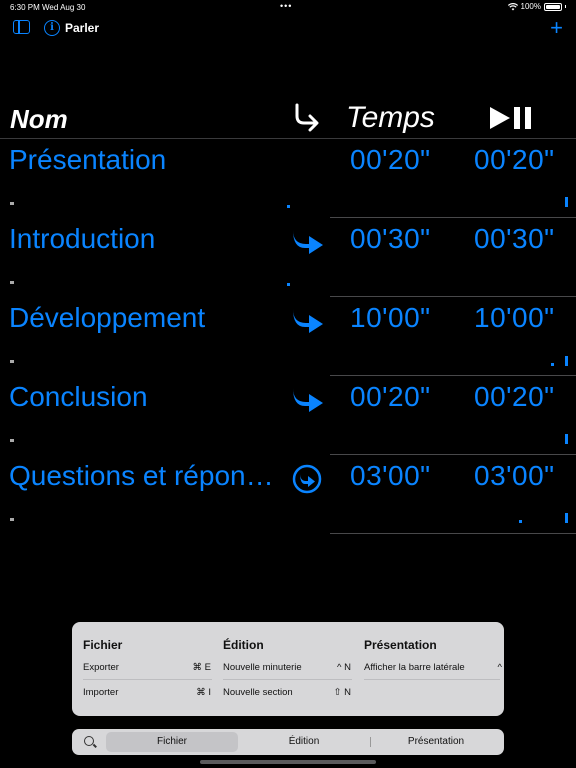 The image size is (576, 768). What do you see at coordinates (390, 475) in the screenshot?
I see `row-duration: 03'00"` at bounding box center [390, 475].